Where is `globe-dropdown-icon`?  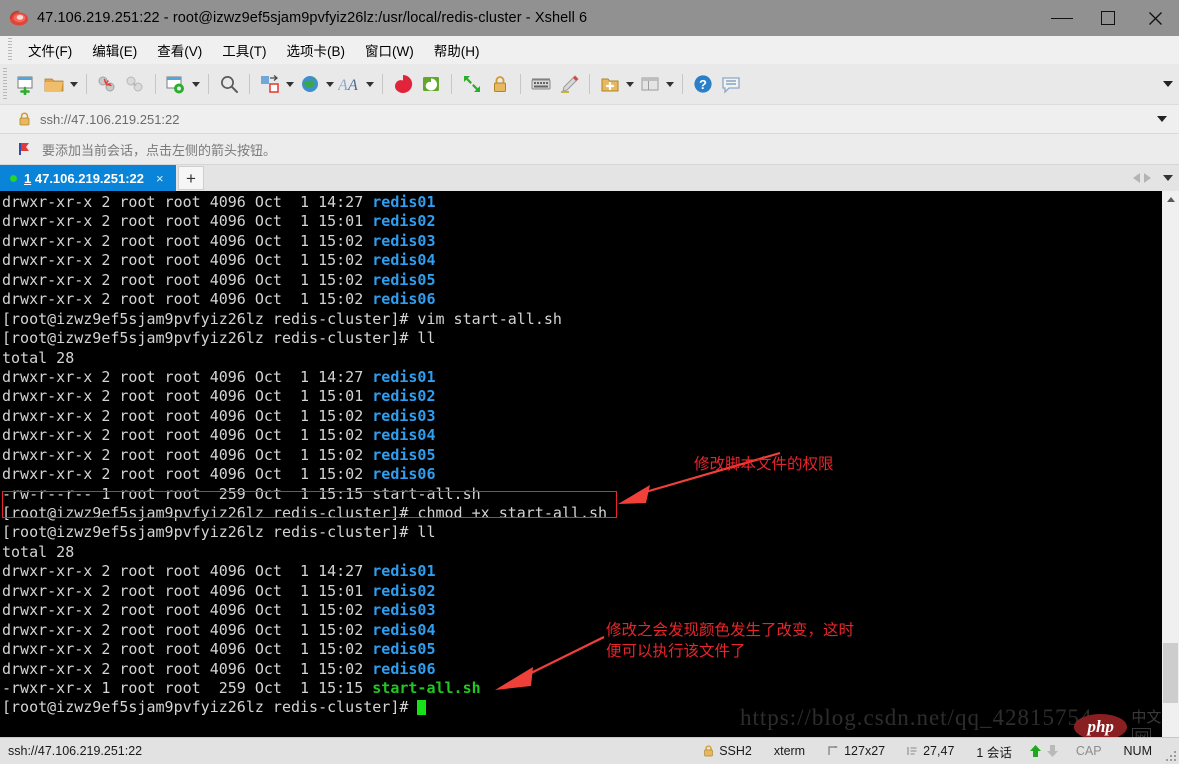
globe-dropdown-icon is located at coordinates (330, 84).